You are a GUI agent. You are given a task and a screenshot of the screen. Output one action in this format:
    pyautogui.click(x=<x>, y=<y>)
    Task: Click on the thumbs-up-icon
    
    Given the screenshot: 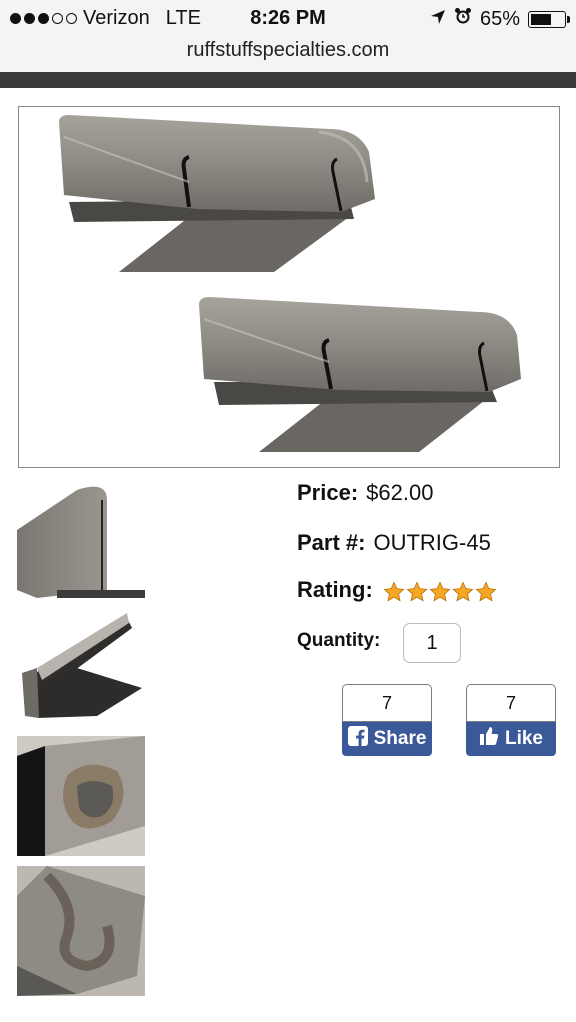 What is the action you would take?
    pyautogui.click(x=489, y=739)
    